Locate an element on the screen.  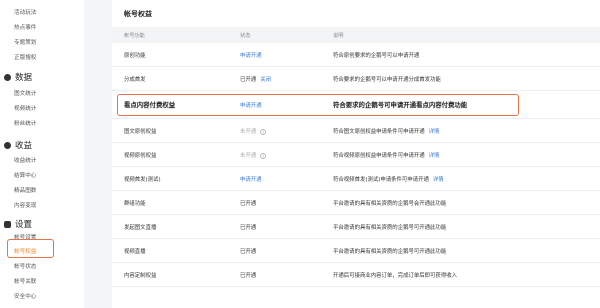
row-feature-name: 图文原创权益 is located at coordinates (140, 132).